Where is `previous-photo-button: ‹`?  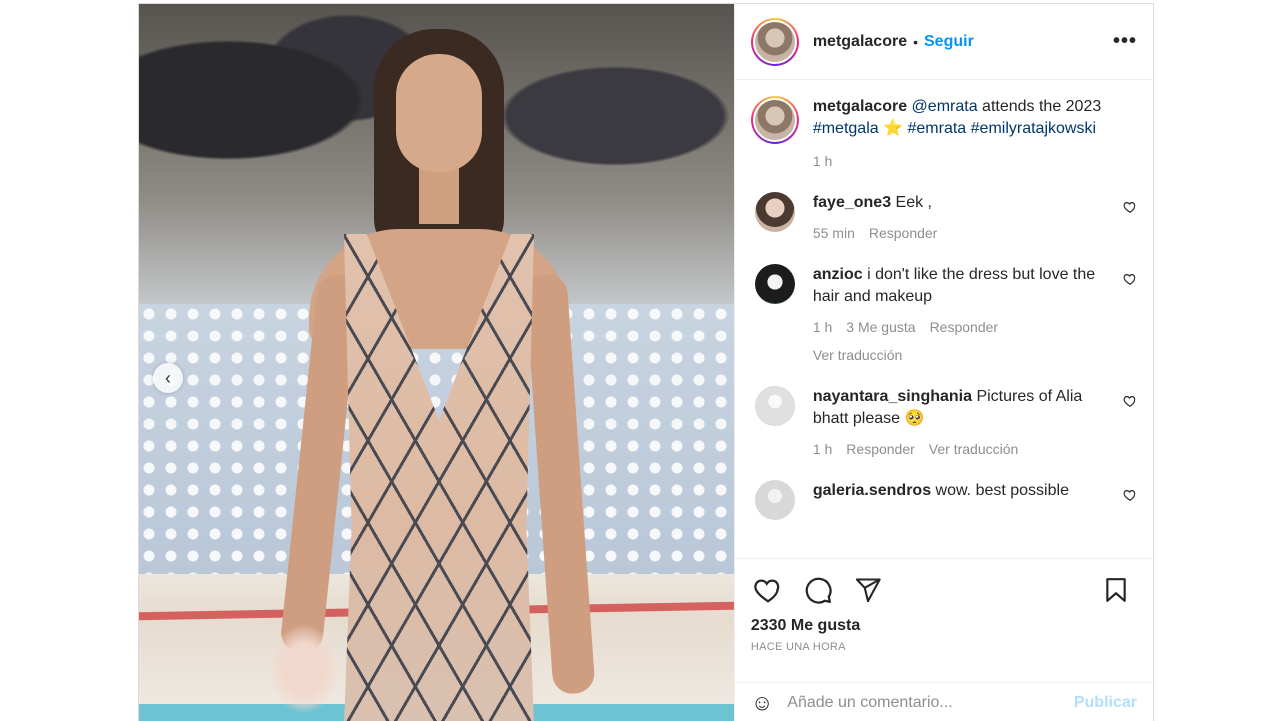
previous-photo-button: ‹ is located at coordinates (168, 378).